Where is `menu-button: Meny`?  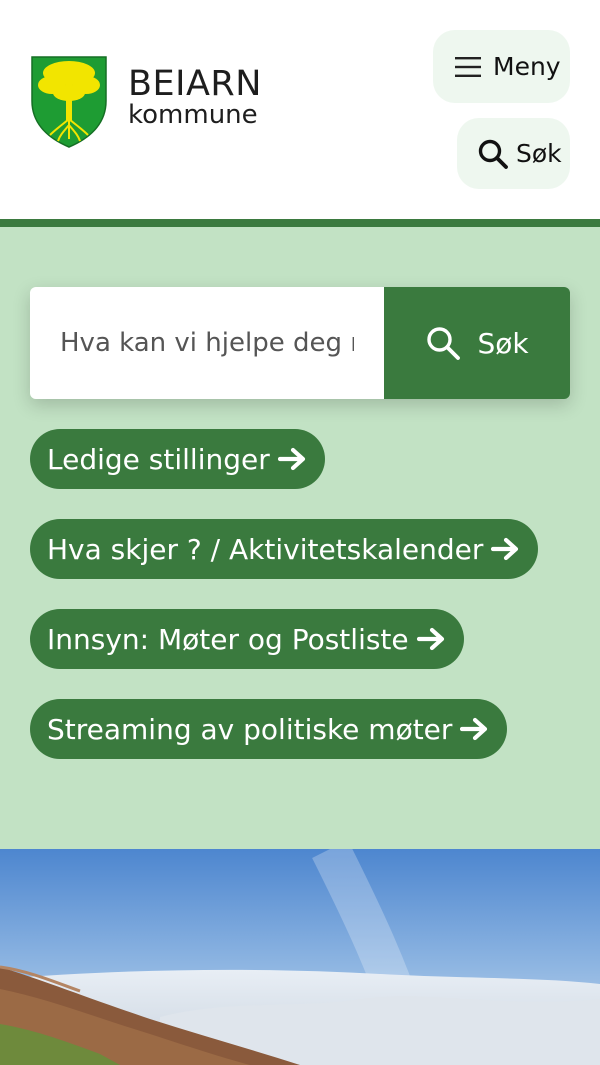
menu-button: Meny is located at coordinates (501, 66).